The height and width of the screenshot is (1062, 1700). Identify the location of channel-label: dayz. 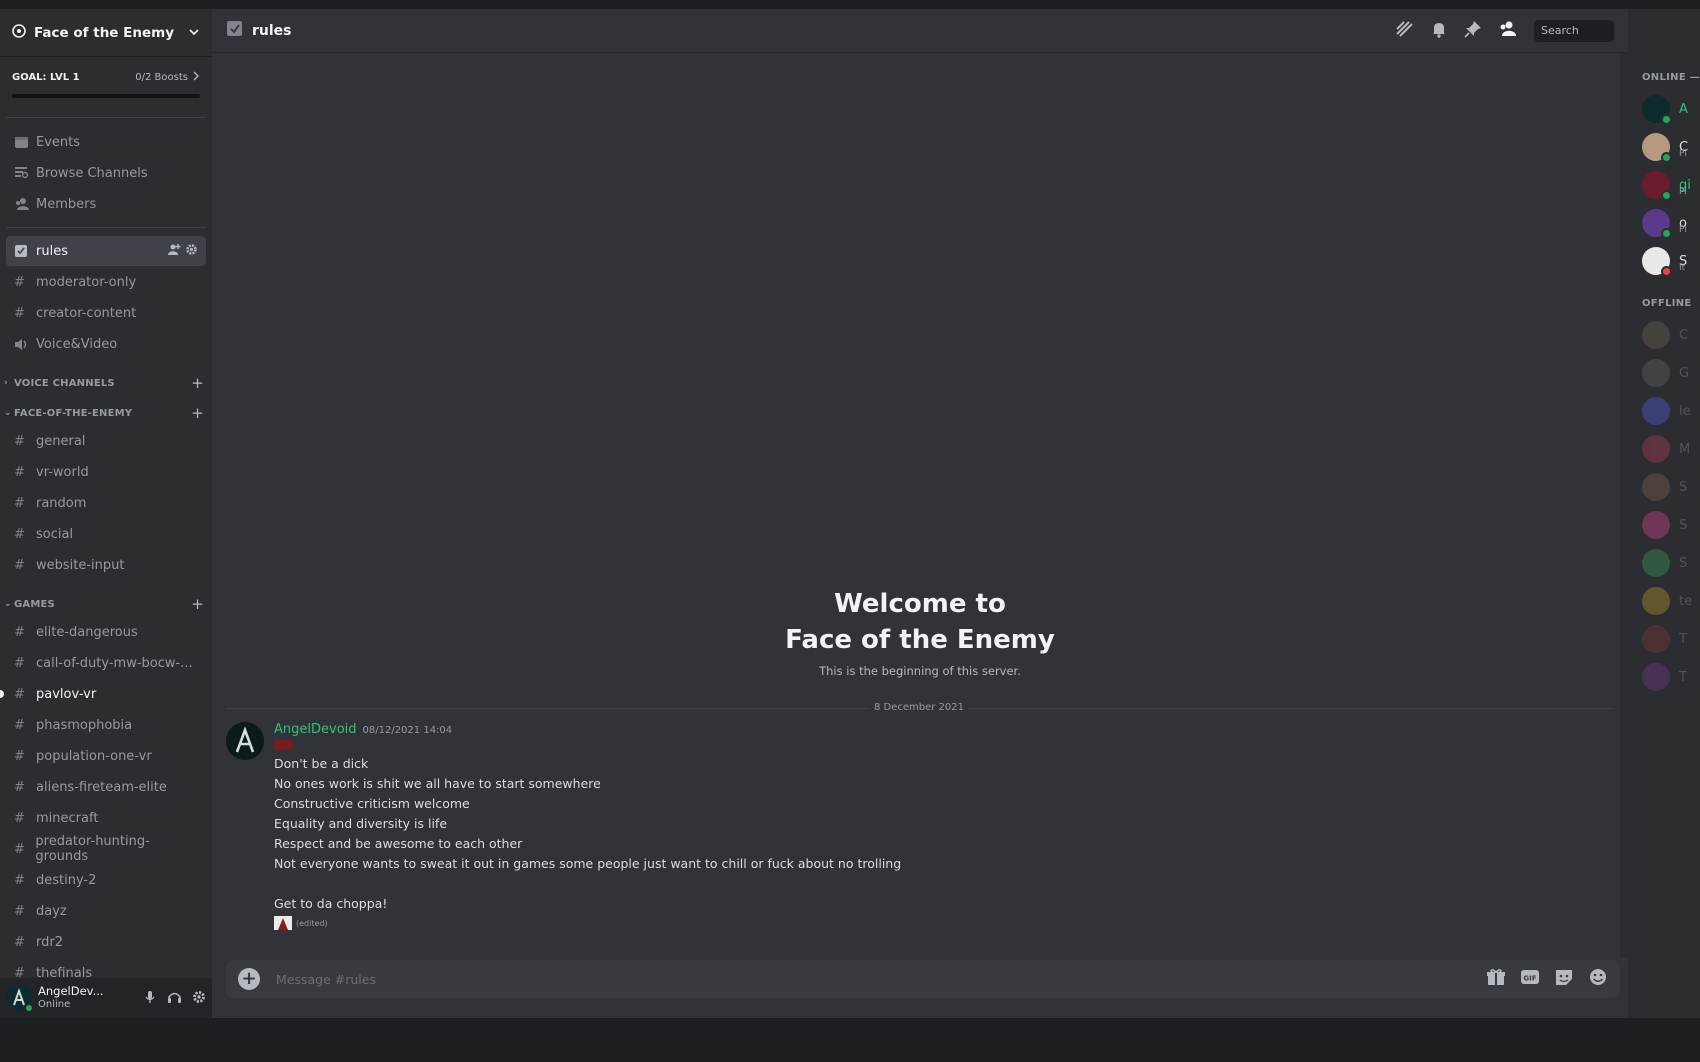
(51, 911).